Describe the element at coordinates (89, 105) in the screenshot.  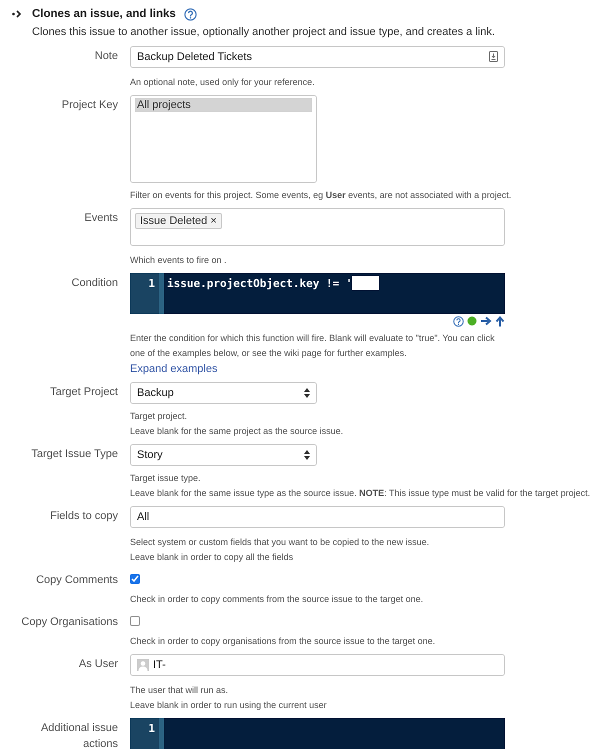
I see `field-label: Project Key` at that location.